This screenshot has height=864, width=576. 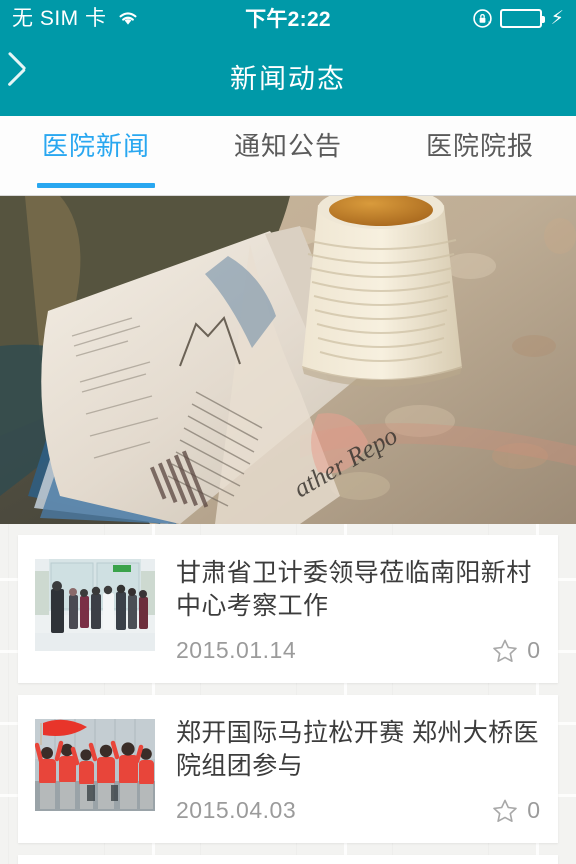 I want to click on tab-announcements: 通知公告, so click(x=288, y=155).